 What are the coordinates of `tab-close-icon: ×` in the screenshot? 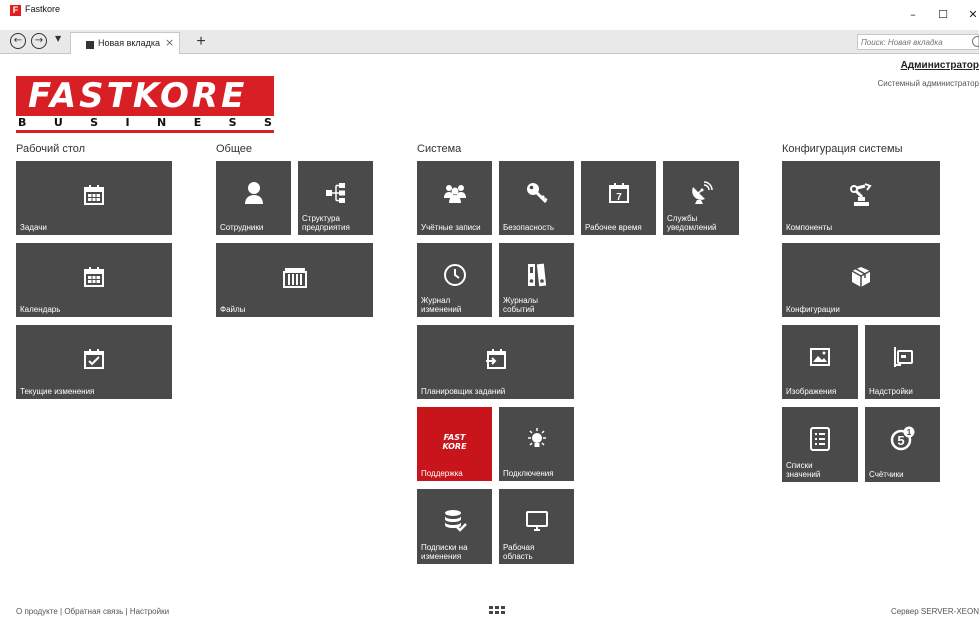 It's located at (169, 42).